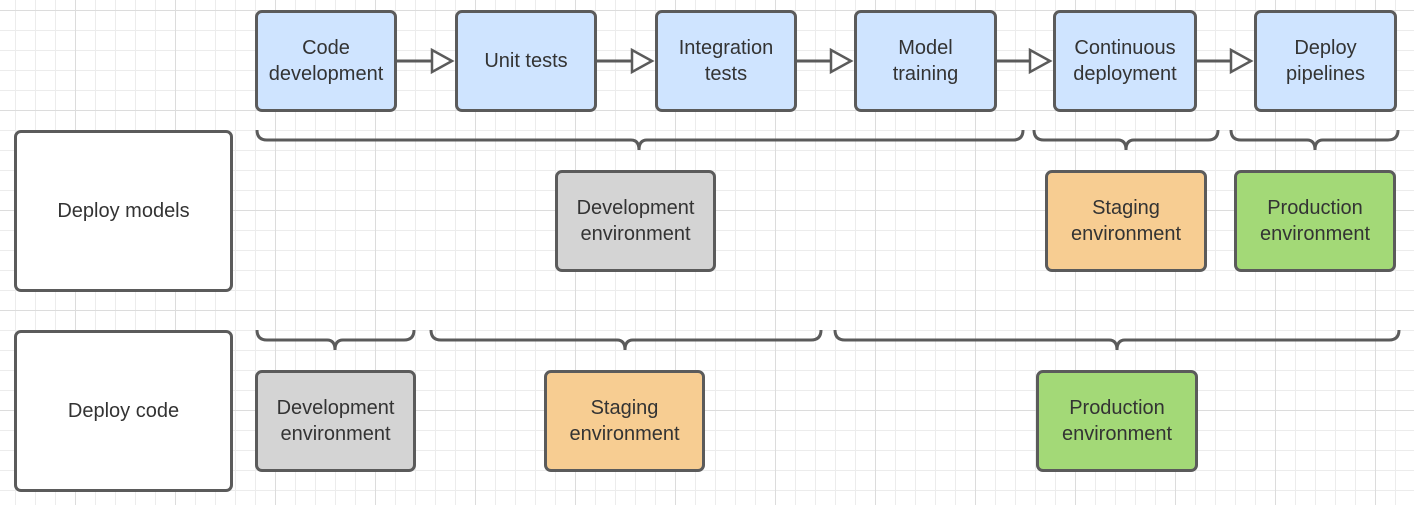 Image resolution: width=1414 pixels, height=505 pixels. Describe the element at coordinates (825, 61) in the screenshot. I see `arrow-integration-to-training` at that location.